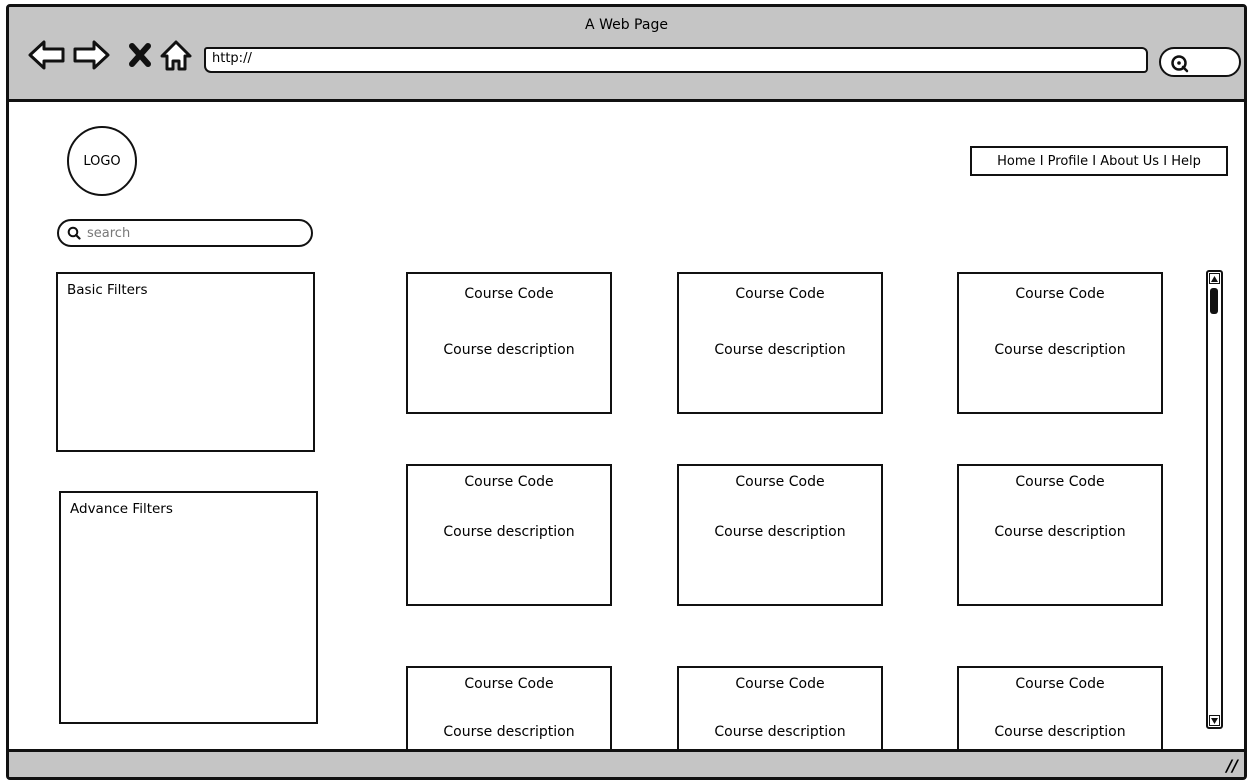  What do you see at coordinates (142, 55) in the screenshot?
I see `close-icon` at bounding box center [142, 55].